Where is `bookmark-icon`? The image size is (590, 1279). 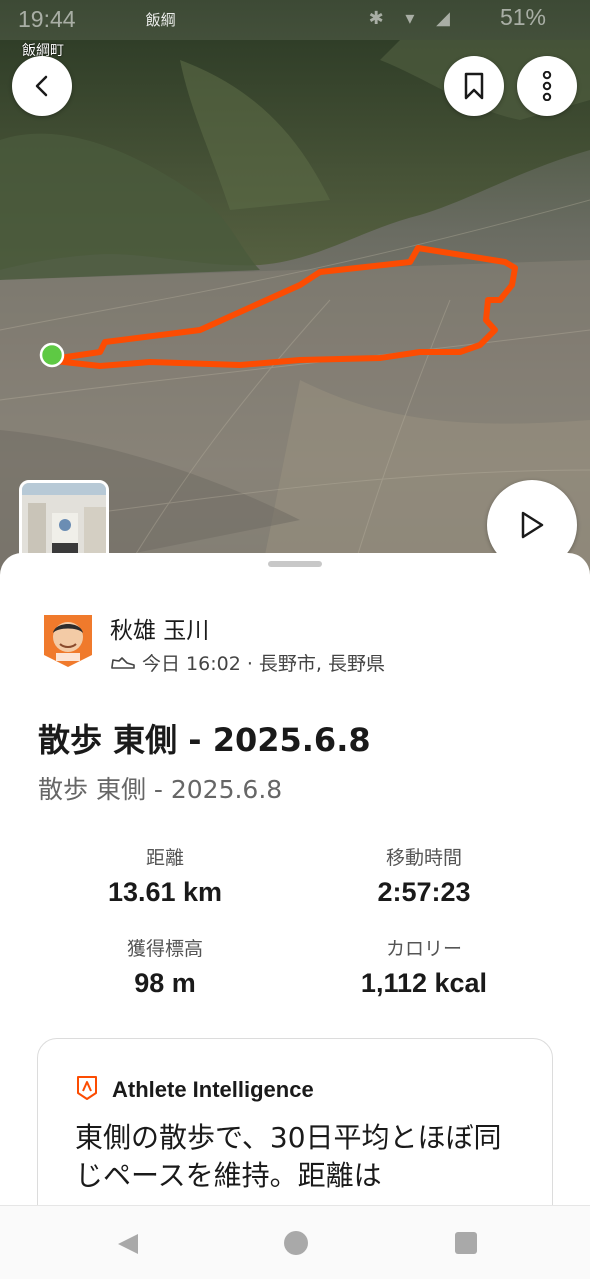 bookmark-icon is located at coordinates (474, 86).